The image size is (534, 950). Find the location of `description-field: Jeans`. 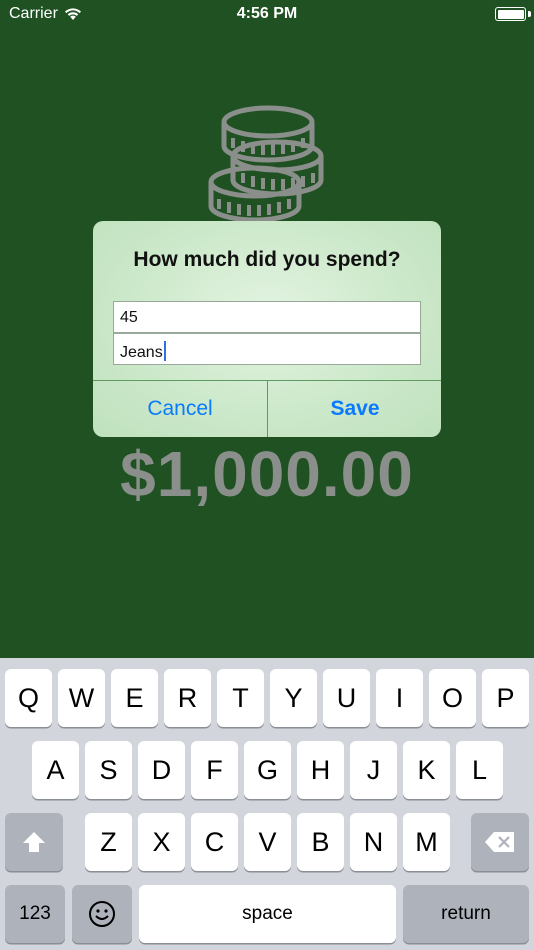

description-field: Jeans is located at coordinates (267, 349).